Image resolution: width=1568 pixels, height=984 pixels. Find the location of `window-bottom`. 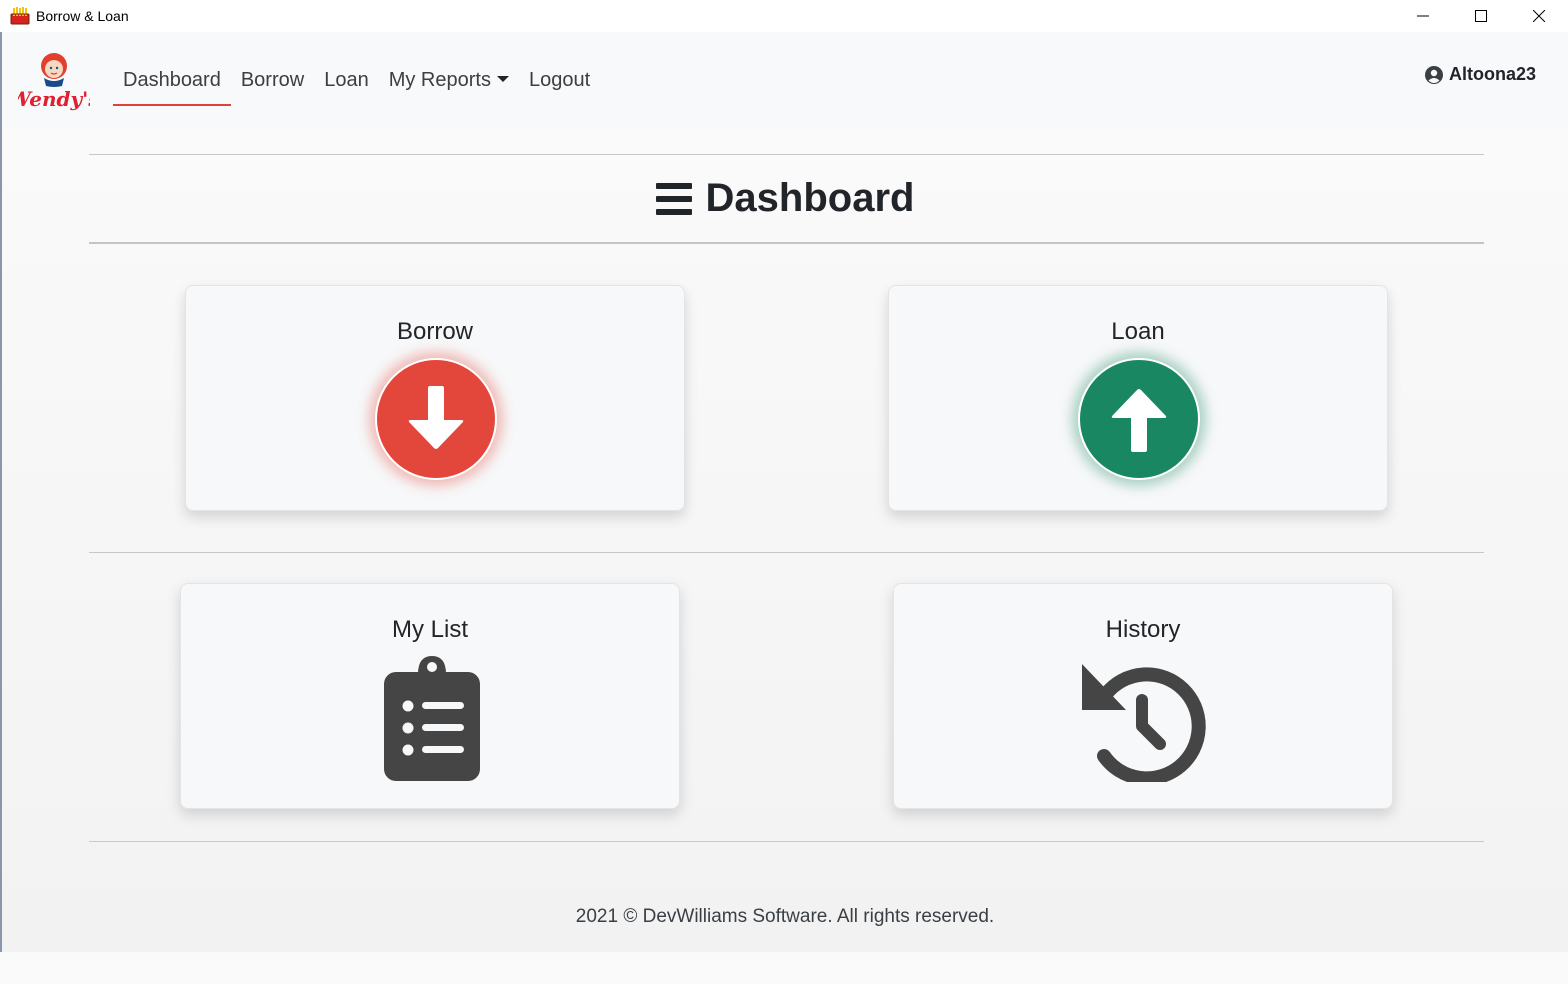

window-bottom is located at coordinates (784, 968).